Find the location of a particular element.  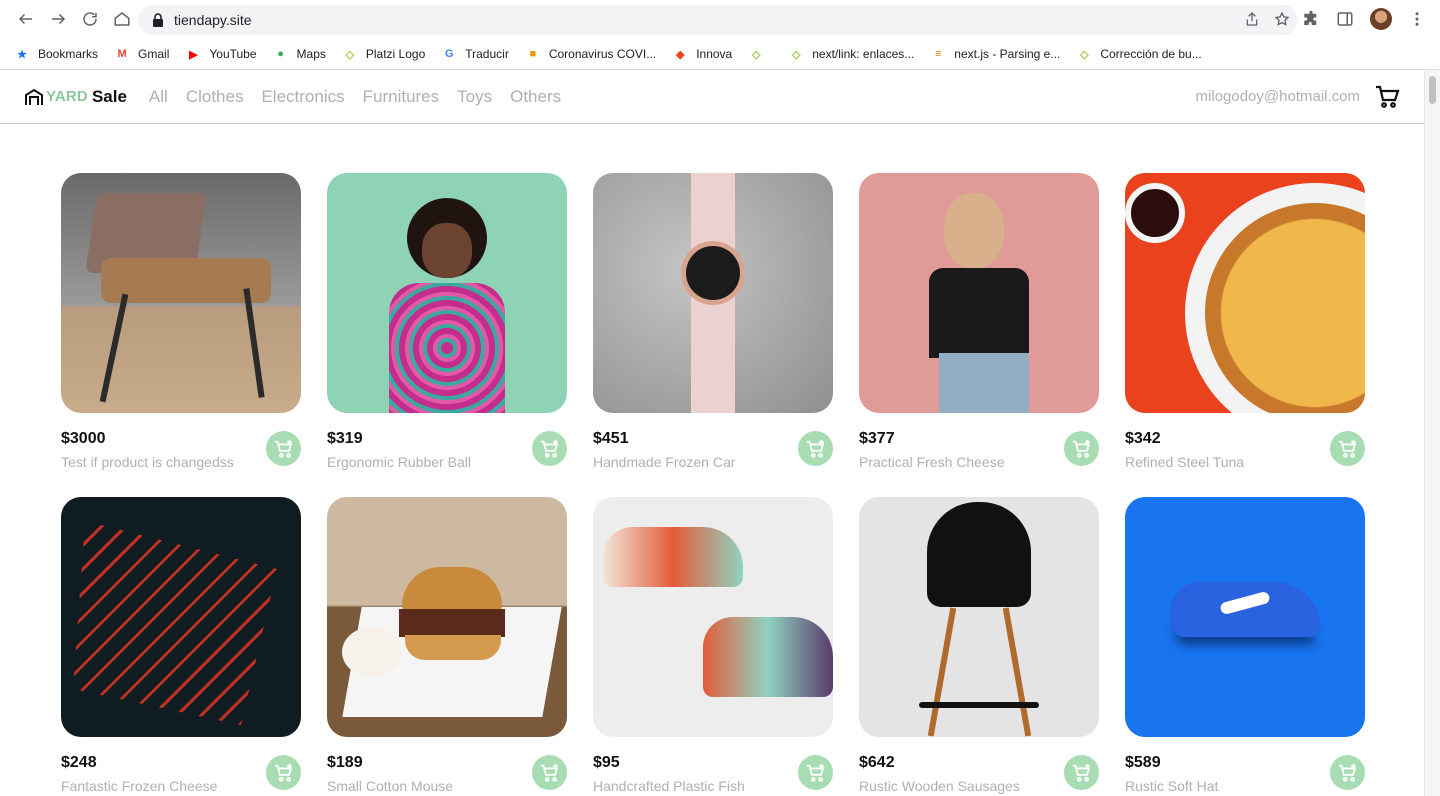

user-email: milogodoy@hotmail.com is located at coordinates (1278, 96).